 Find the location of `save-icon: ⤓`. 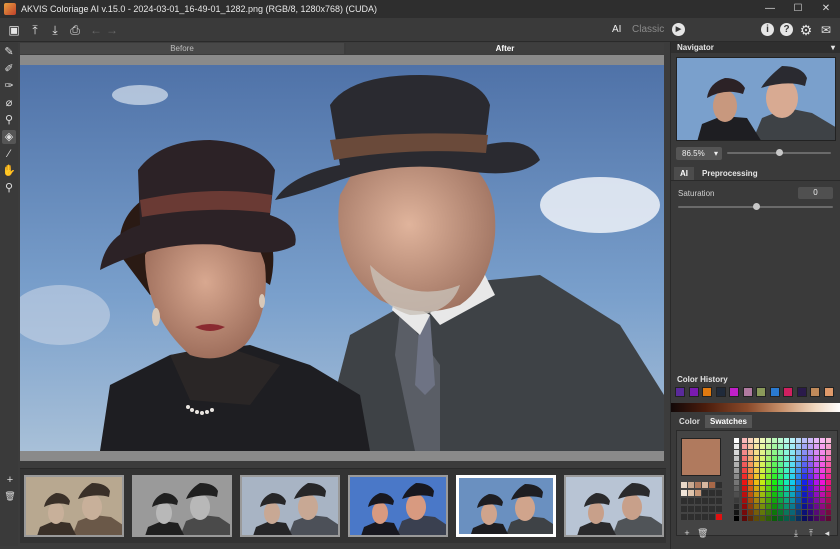

save-icon: ⤓ is located at coordinates (55, 30).